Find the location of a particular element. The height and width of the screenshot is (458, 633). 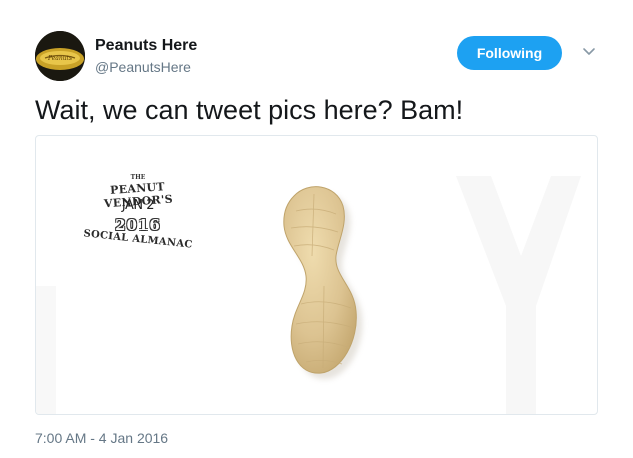

svg-text: Peanuts is located at coordinates (59, 58).